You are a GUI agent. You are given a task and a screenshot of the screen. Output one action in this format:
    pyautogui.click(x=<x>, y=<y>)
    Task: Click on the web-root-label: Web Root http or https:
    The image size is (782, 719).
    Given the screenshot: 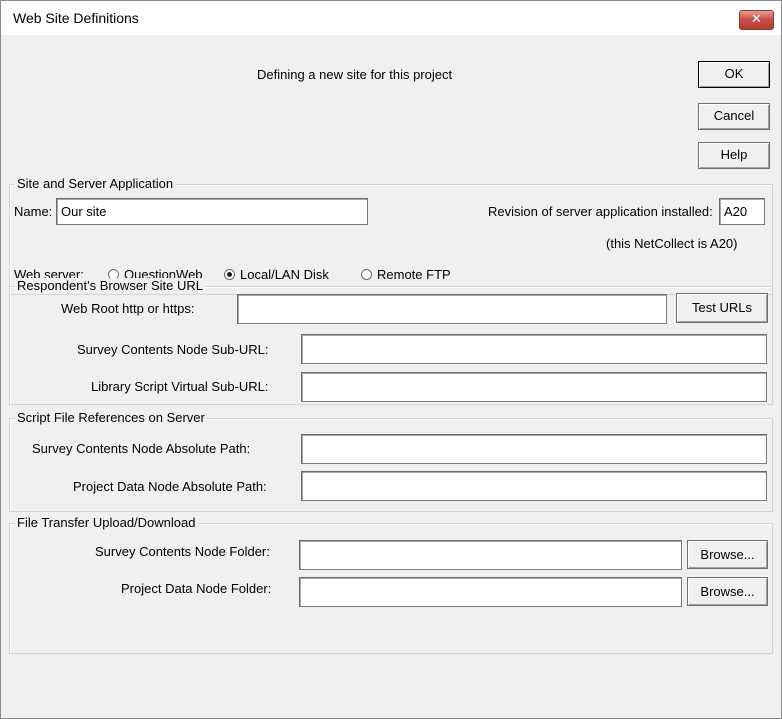 What is the action you would take?
    pyautogui.click(x=128, y=308)
    